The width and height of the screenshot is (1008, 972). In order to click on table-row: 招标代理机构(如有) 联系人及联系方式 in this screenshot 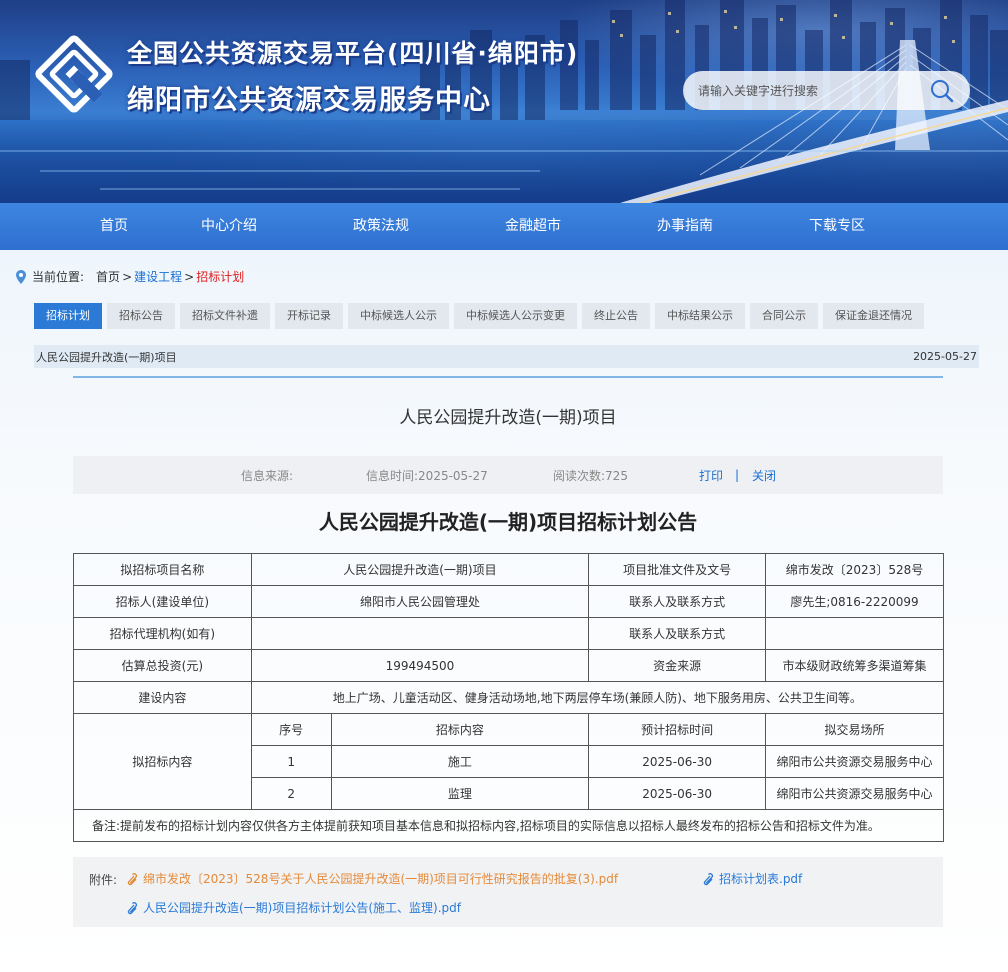, I will do `click(508, 633)`.